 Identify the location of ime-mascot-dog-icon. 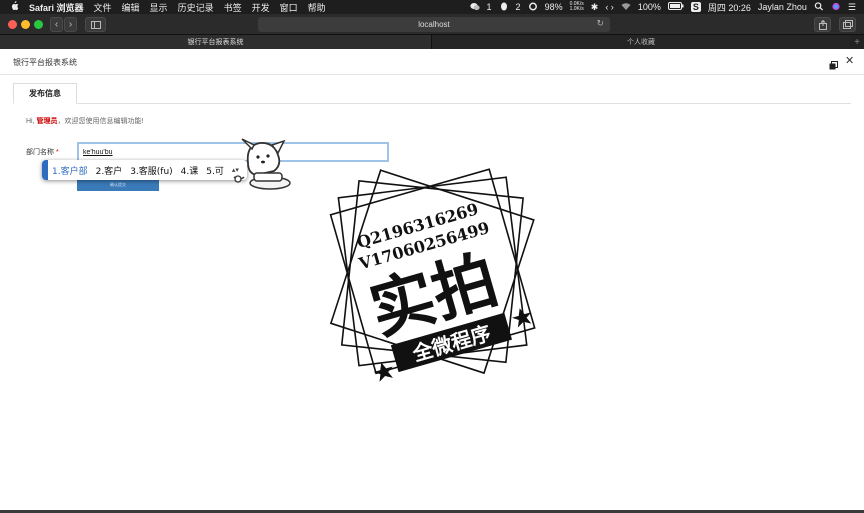
(259, 165).